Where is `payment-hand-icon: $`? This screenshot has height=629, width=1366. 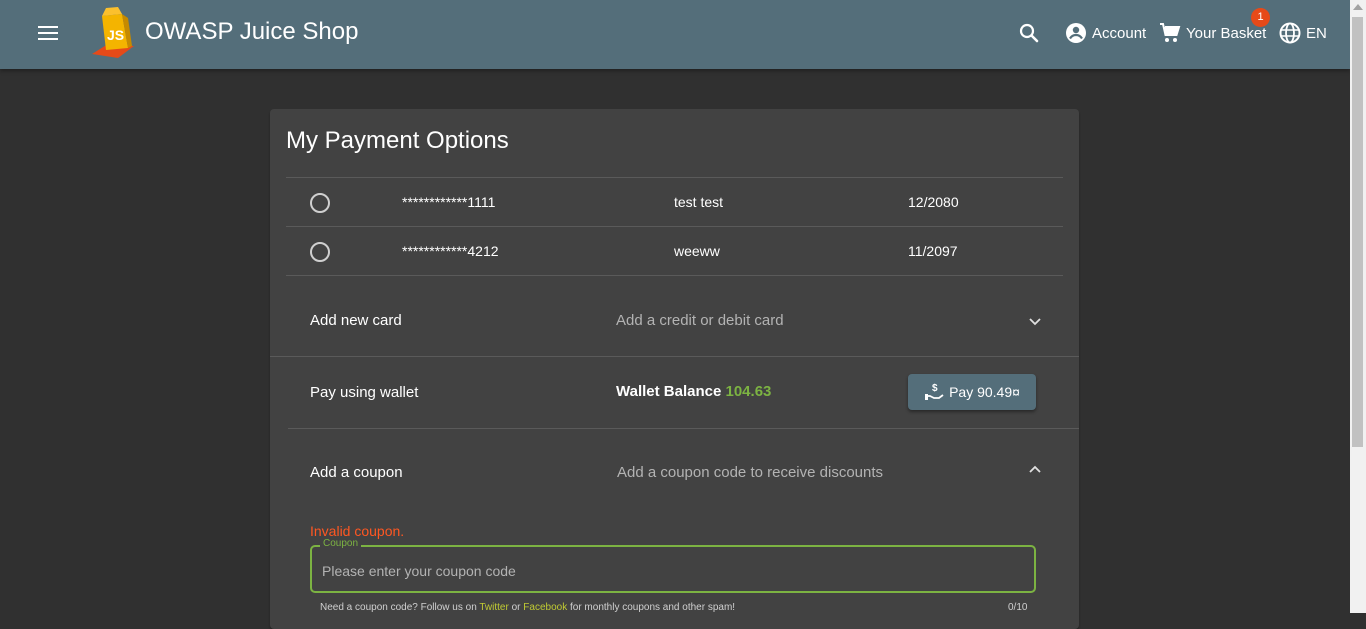 payment-hand-icon: $ is located at coordinates (934, 391).